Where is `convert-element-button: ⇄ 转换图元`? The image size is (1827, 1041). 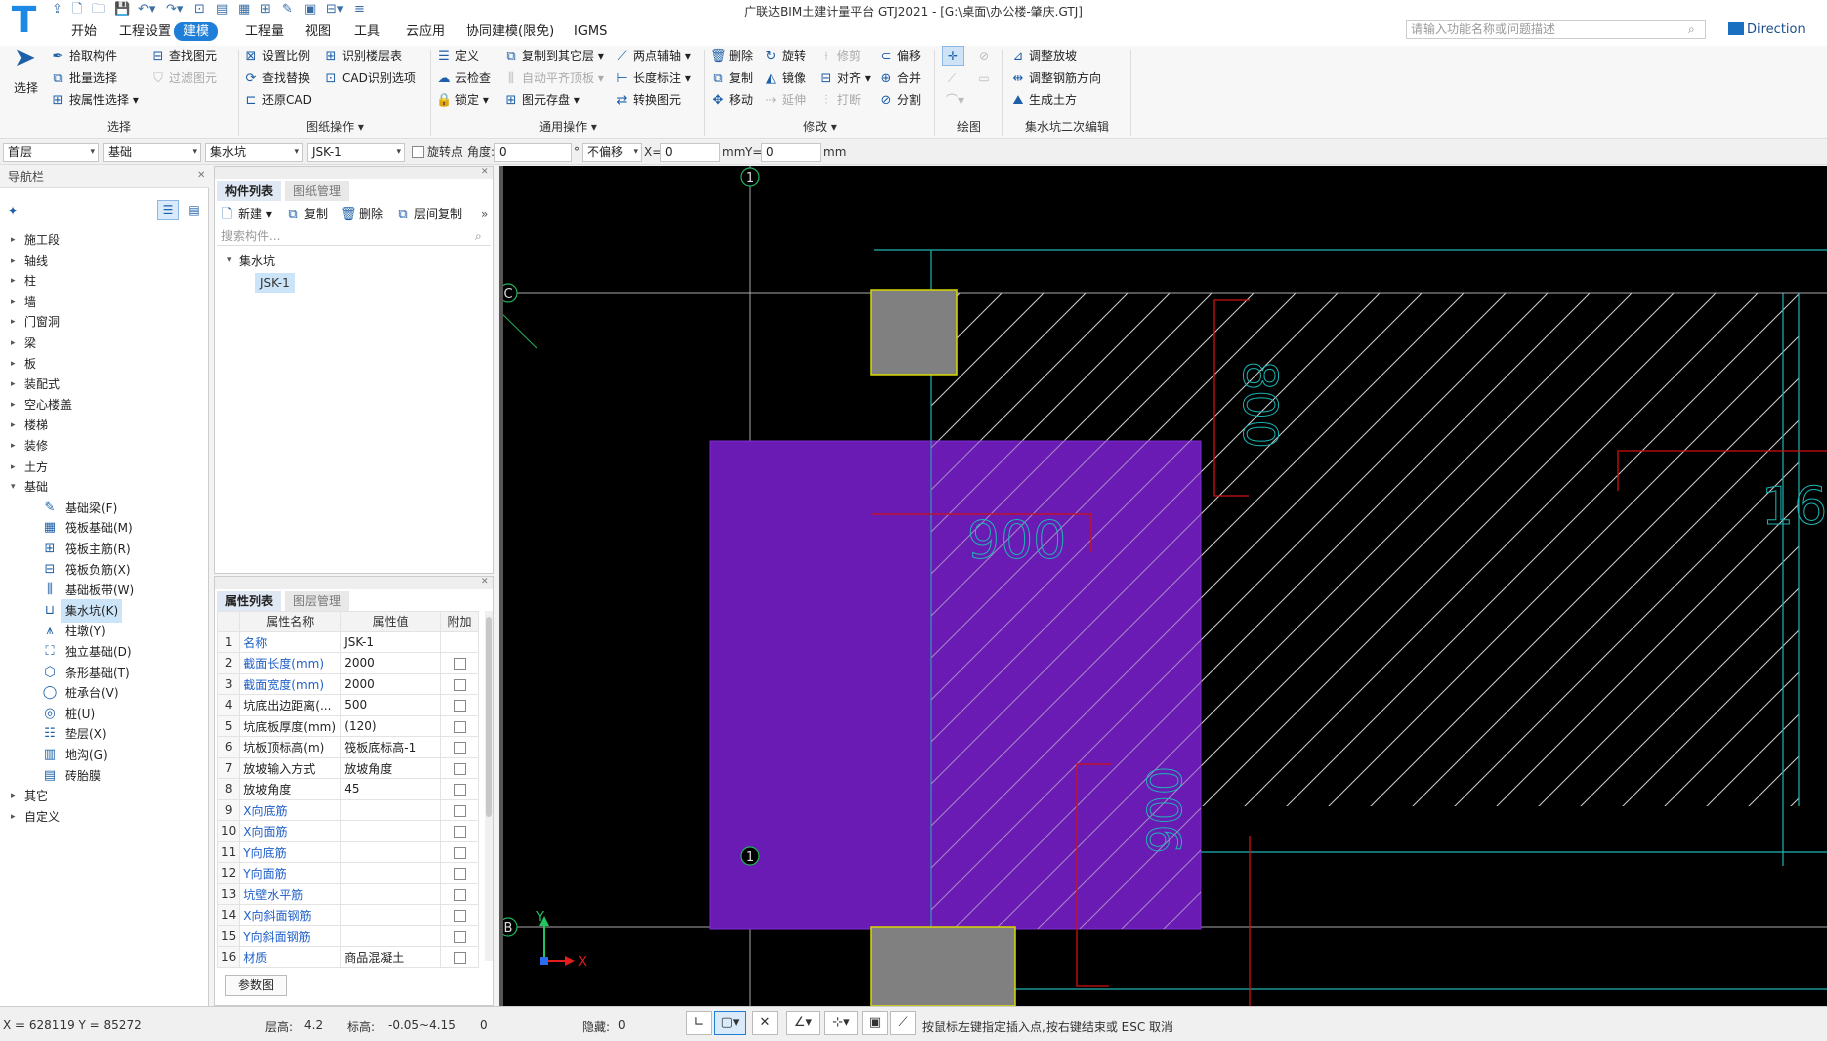 convert-element-button: ⇄ 转换图元 is located at coordinates (647, 100).